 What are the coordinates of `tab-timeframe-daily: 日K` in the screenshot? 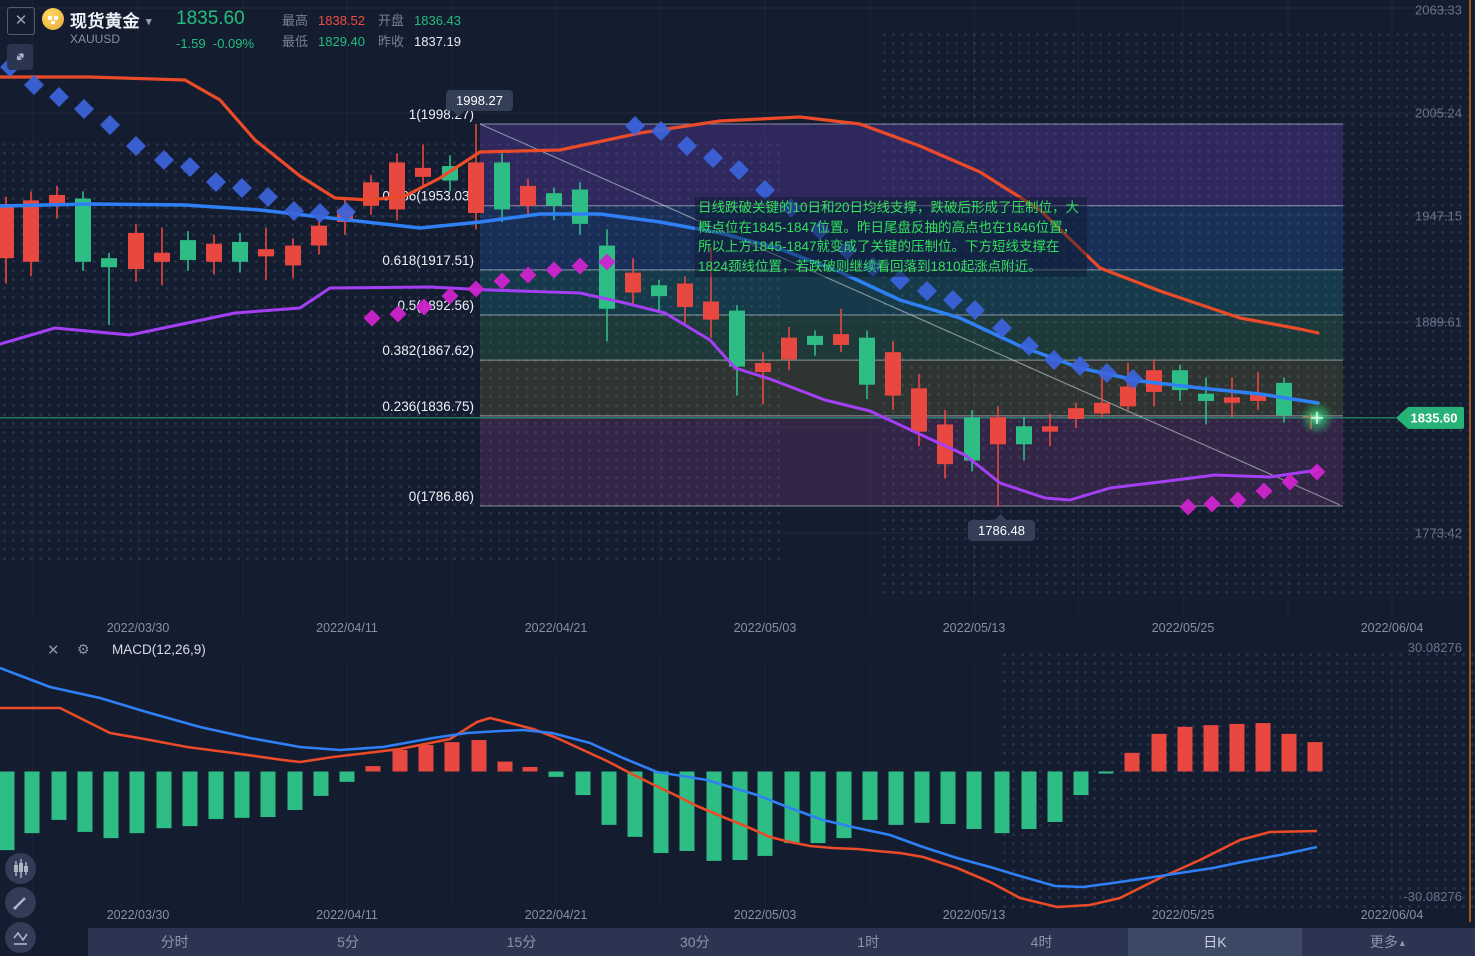 It's located at (1215, 942).